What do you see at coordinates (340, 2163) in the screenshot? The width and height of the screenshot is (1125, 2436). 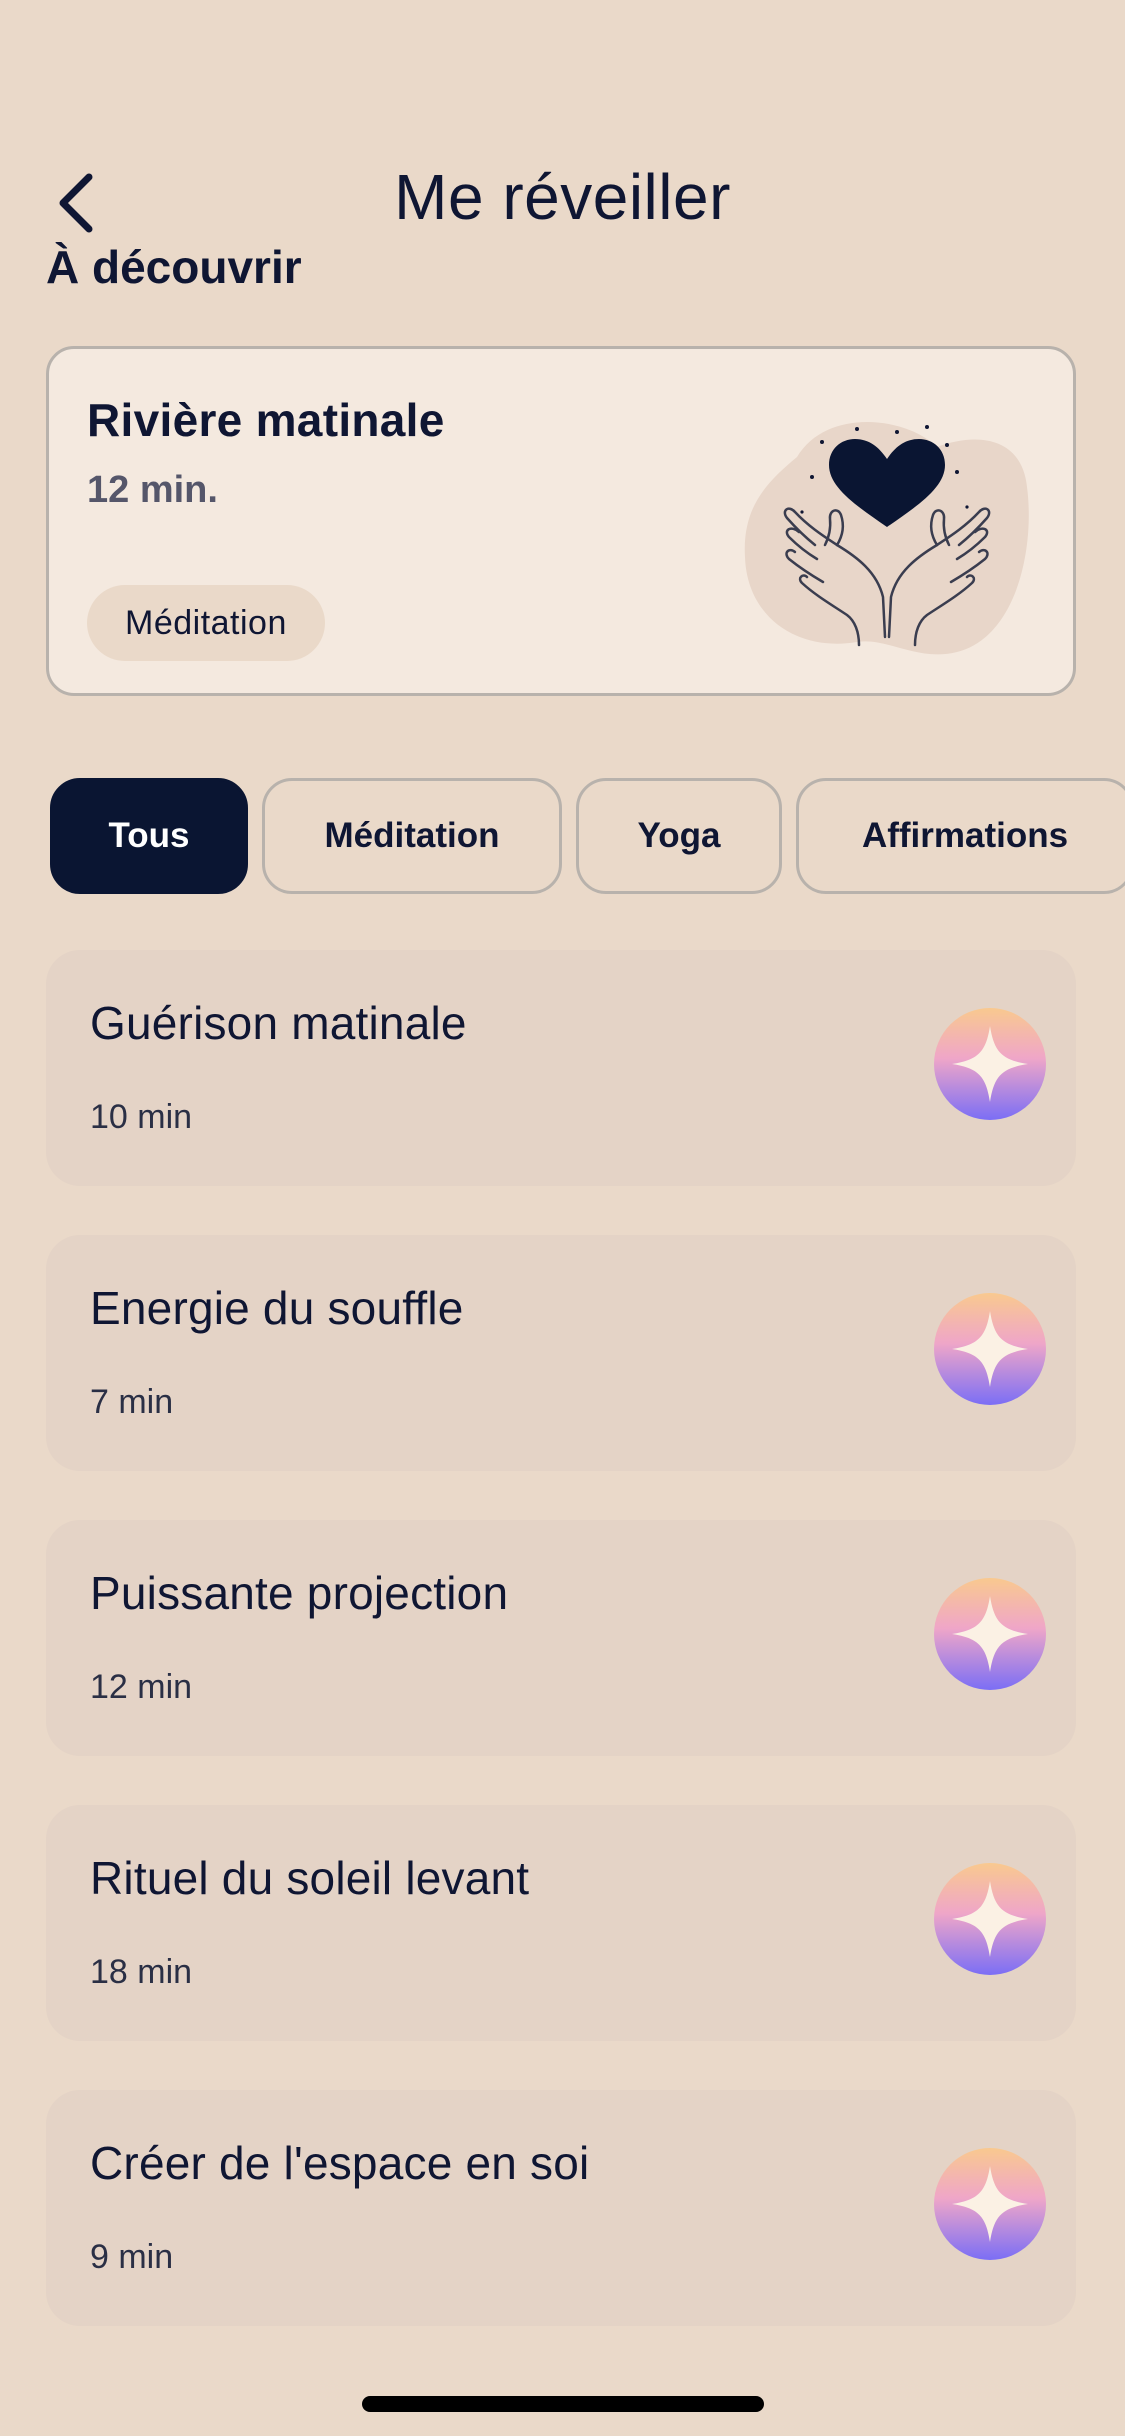 I see `session-title: Créer de l'espace en soi` at bounding box center [340, 2163].